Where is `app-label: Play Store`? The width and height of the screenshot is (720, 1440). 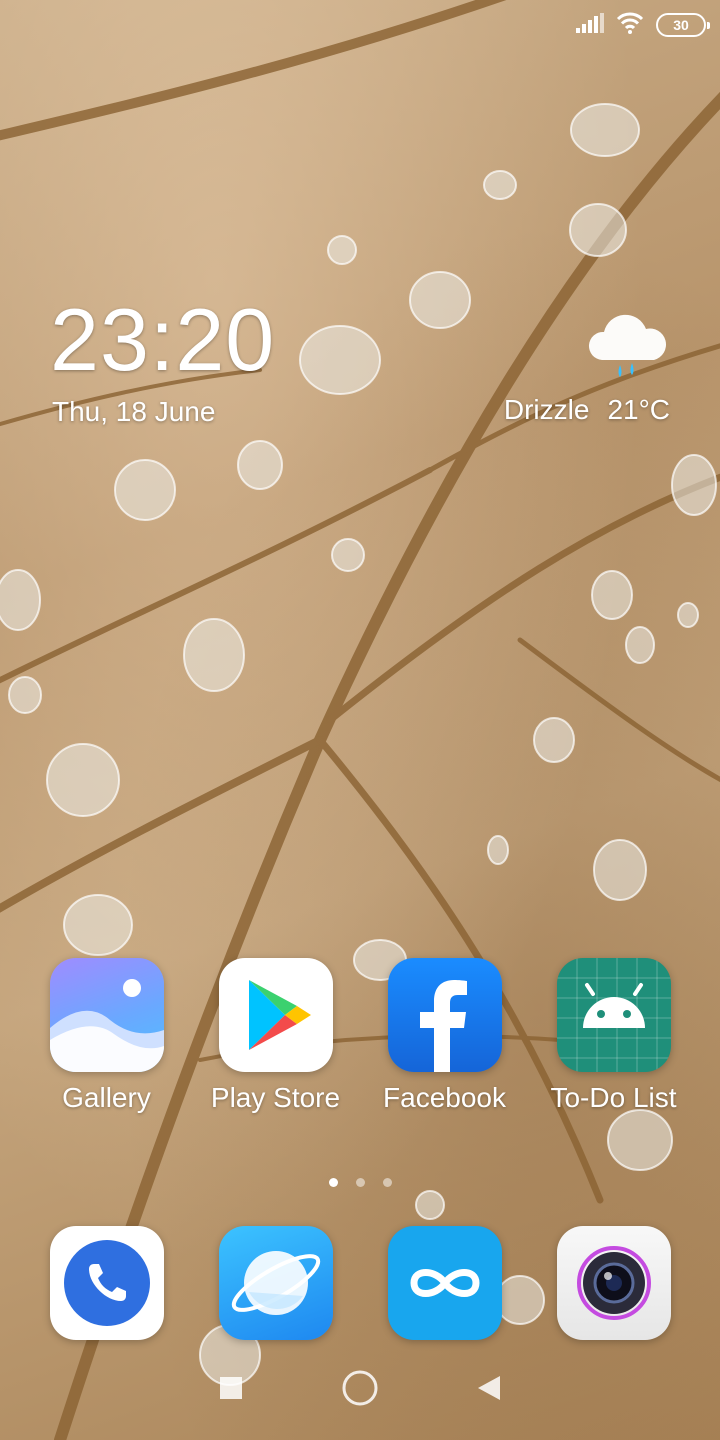
app-label: Play Store is located at coordinates (275, 1097).